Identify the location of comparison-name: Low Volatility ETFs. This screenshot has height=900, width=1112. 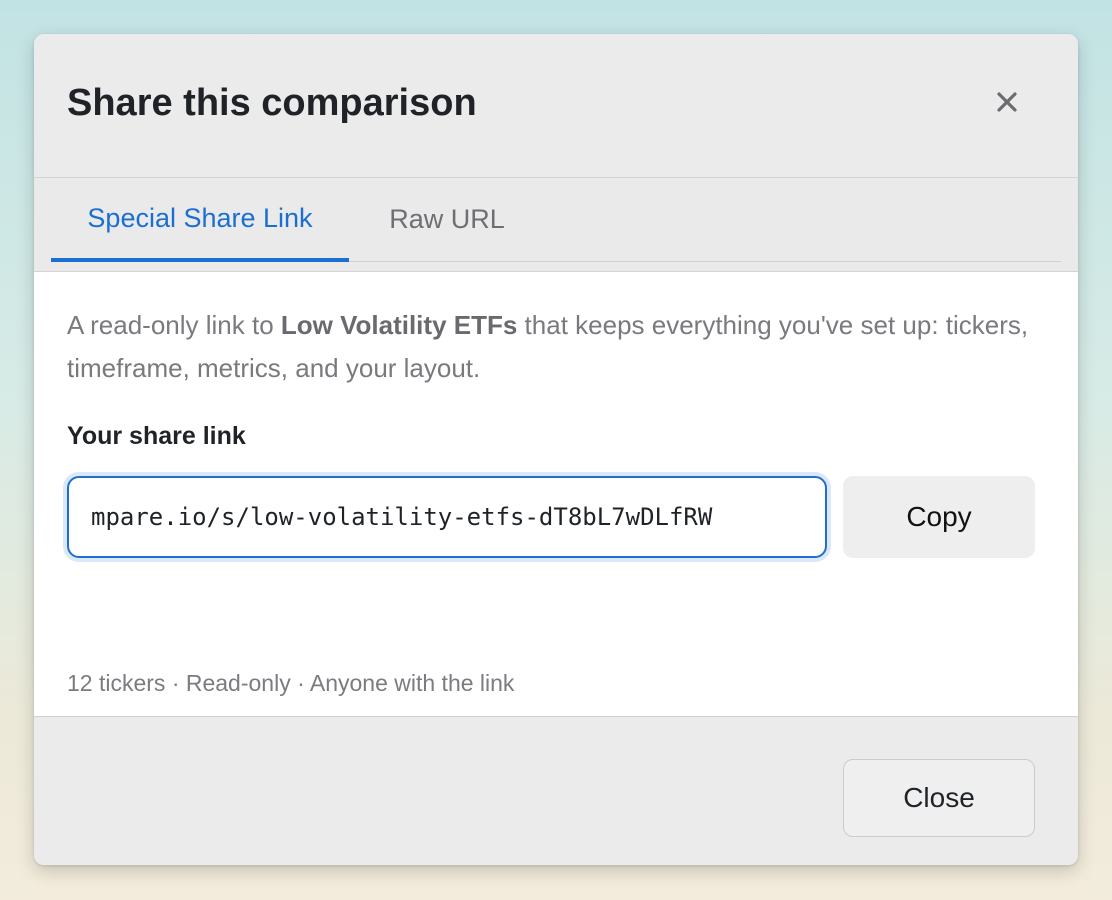
(399, 325).